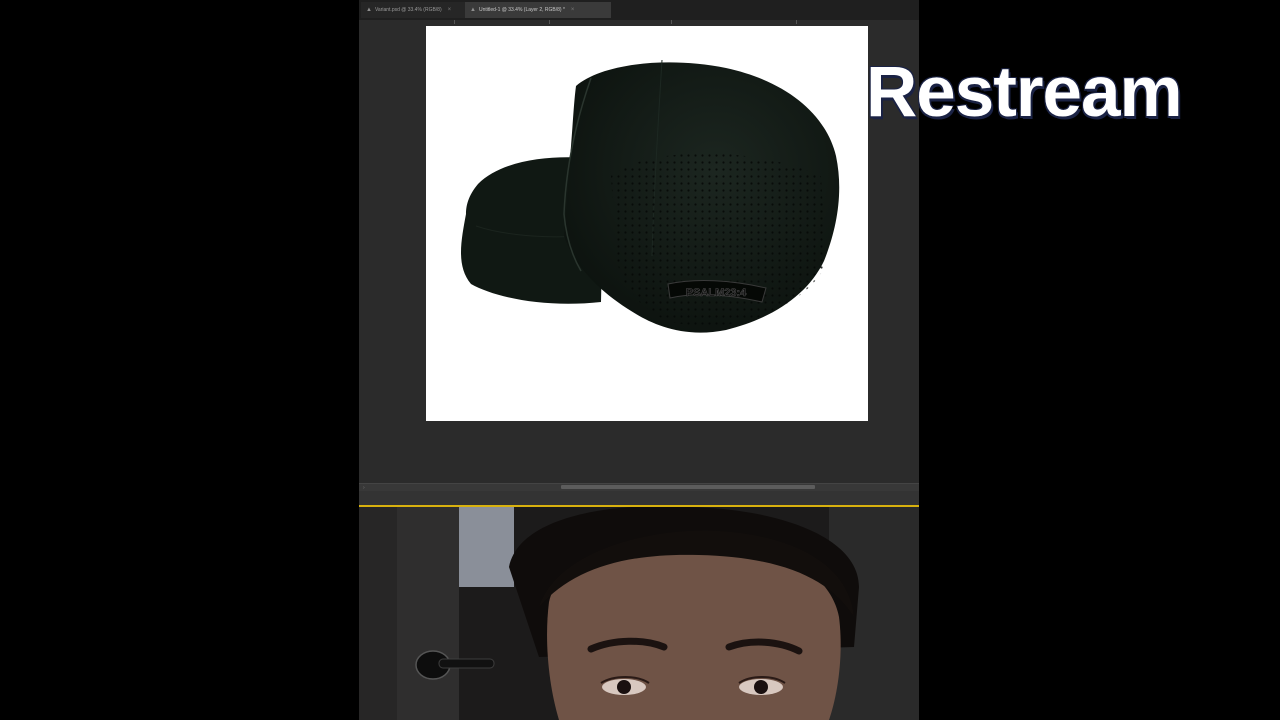 This screenshot has width=1280, height=720. Describe the element at coordinates (1024, 92) in the screenshot. I see `restream-brand-text: Restream` at that location.